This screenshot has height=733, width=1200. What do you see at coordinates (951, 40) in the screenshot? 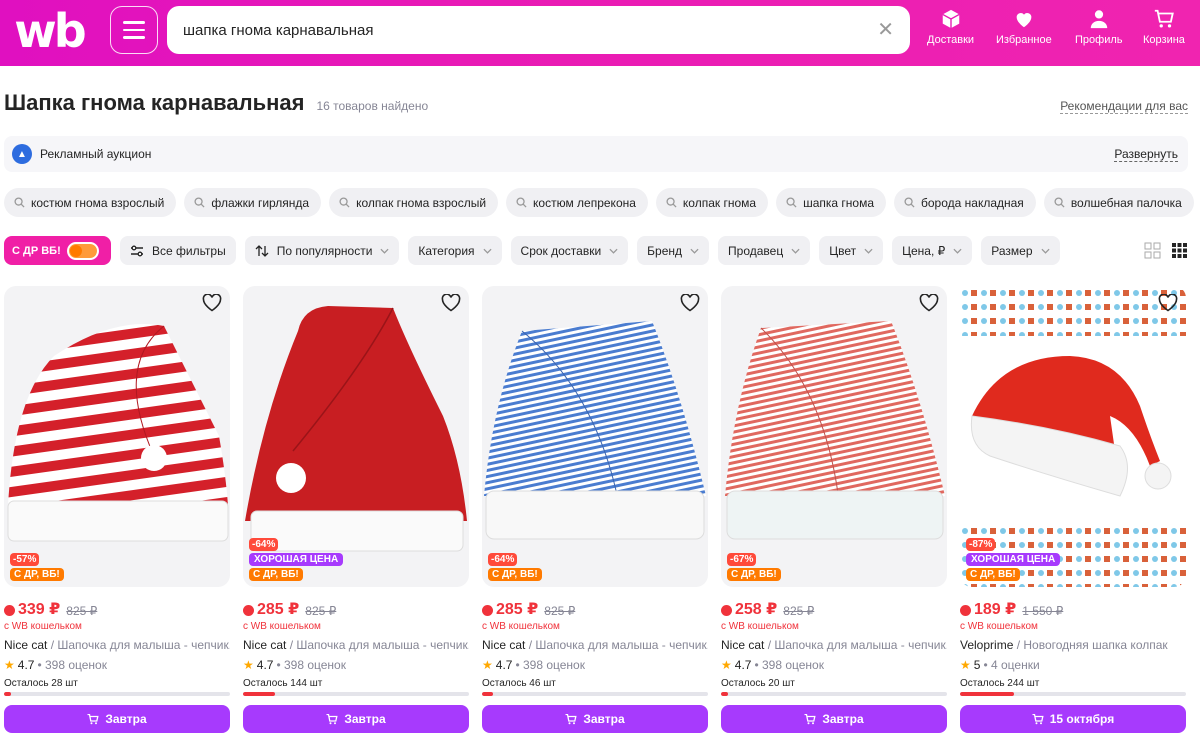
I see `nav-label: Доставки` at bounding box center [951, 40].